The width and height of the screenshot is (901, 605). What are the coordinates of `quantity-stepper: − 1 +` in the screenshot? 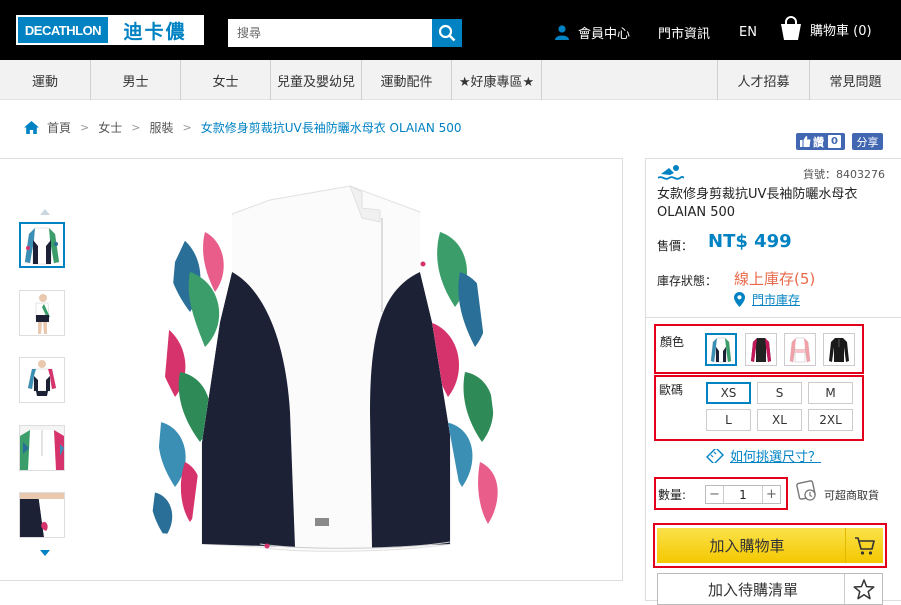 It's located at (743, 494).